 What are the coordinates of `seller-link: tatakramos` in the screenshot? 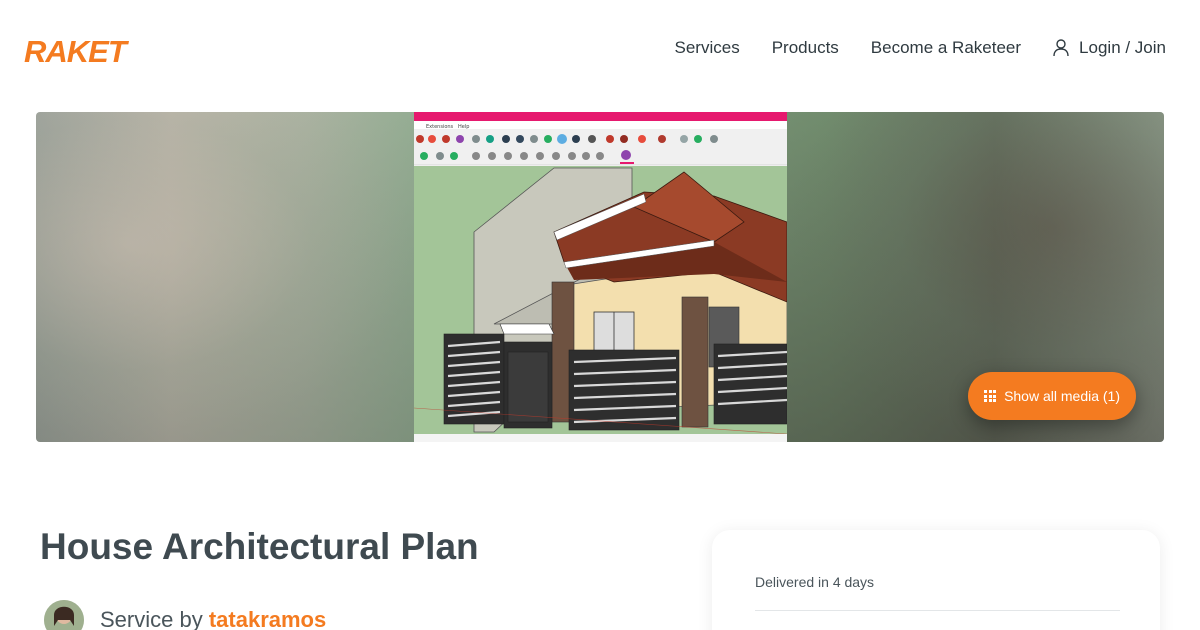 It's located at (267, 618).